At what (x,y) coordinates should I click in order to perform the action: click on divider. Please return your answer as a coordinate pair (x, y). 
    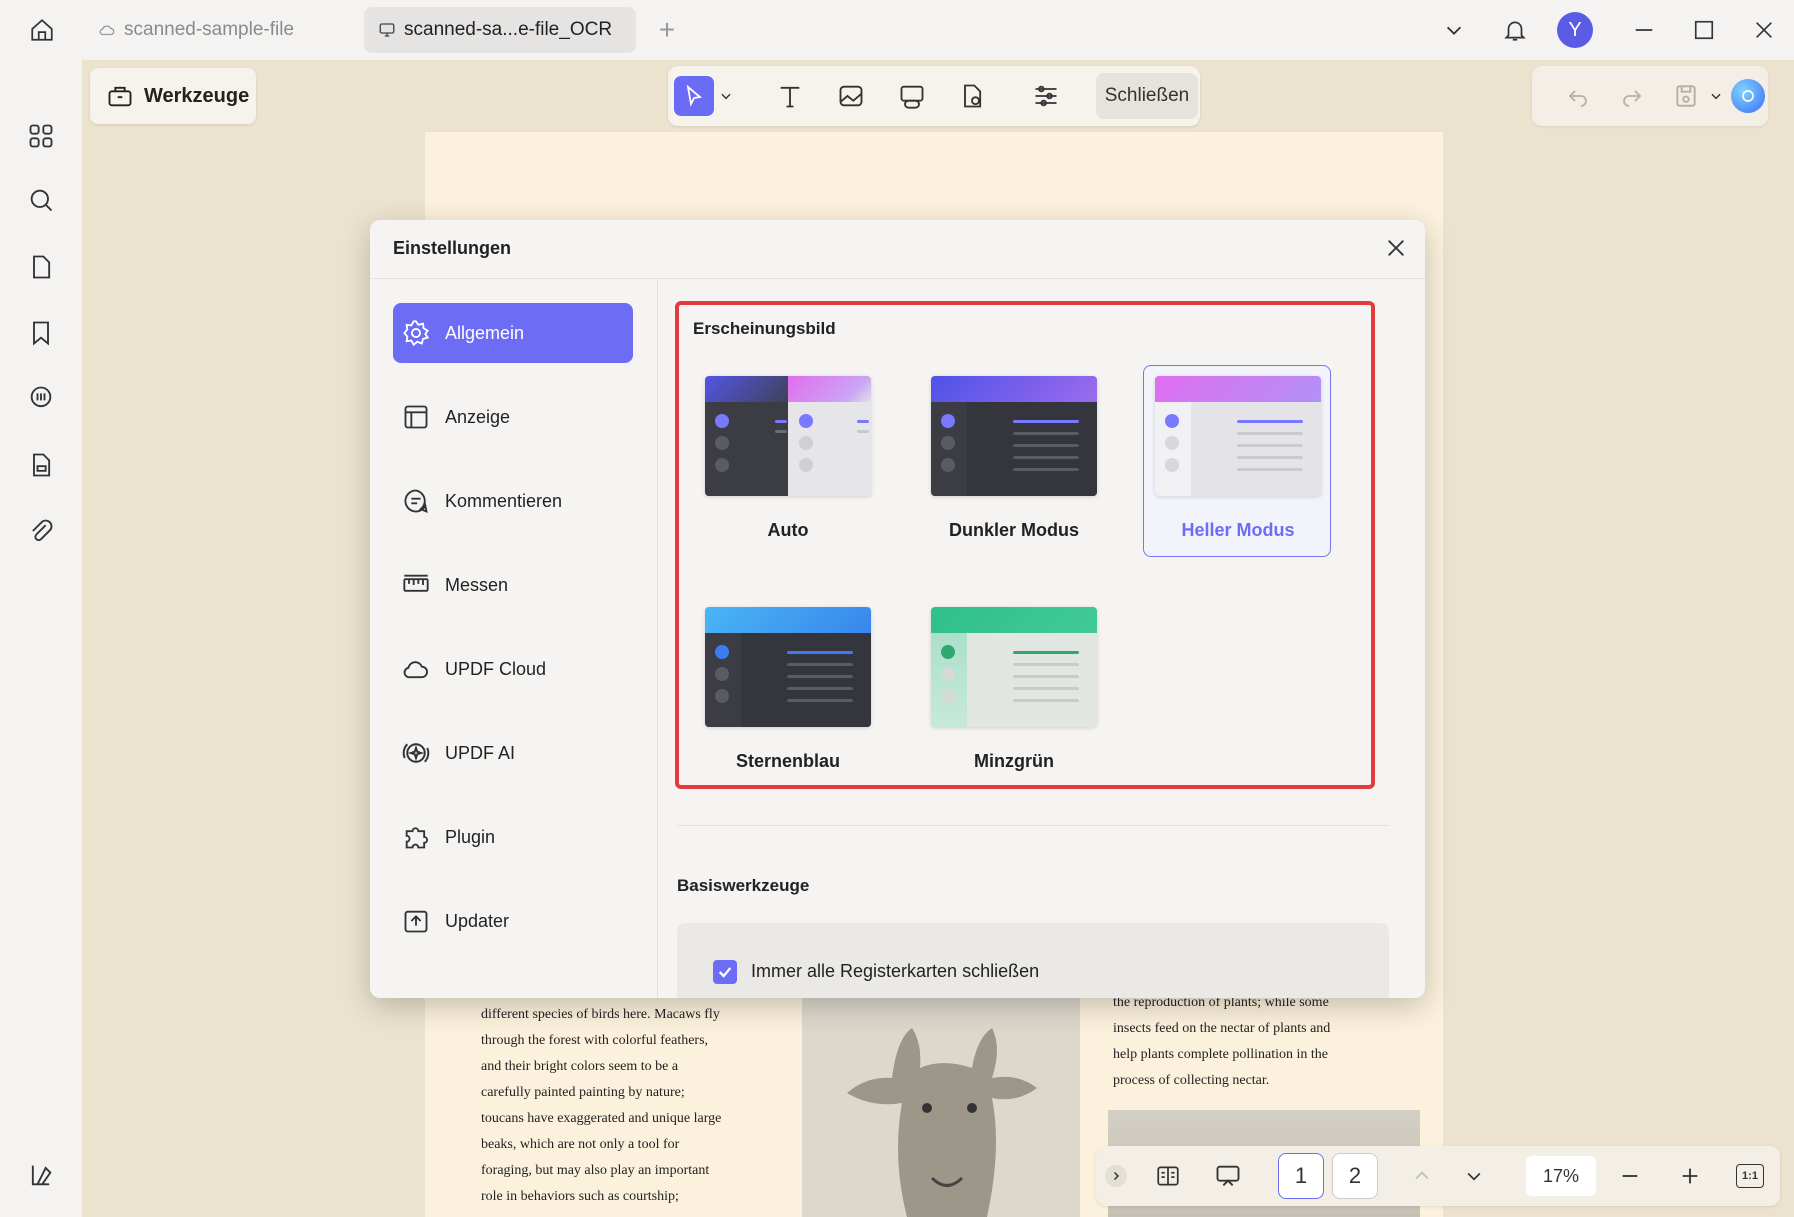
    Looking at the image, I should click on (1033, 825).